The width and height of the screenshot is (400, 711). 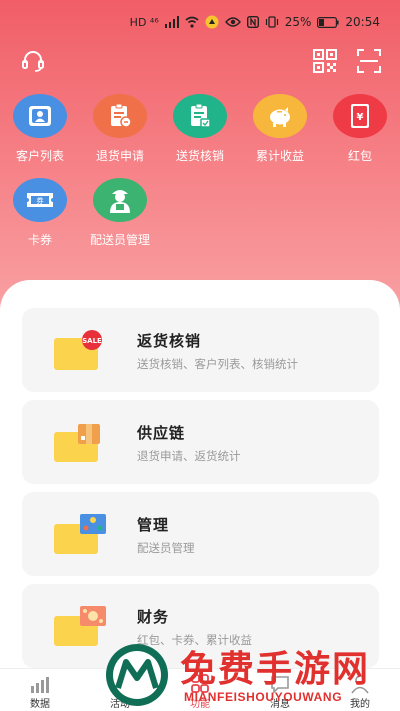 I want to click on shortcut-label: 退货申请, so click(x=119, y=156).